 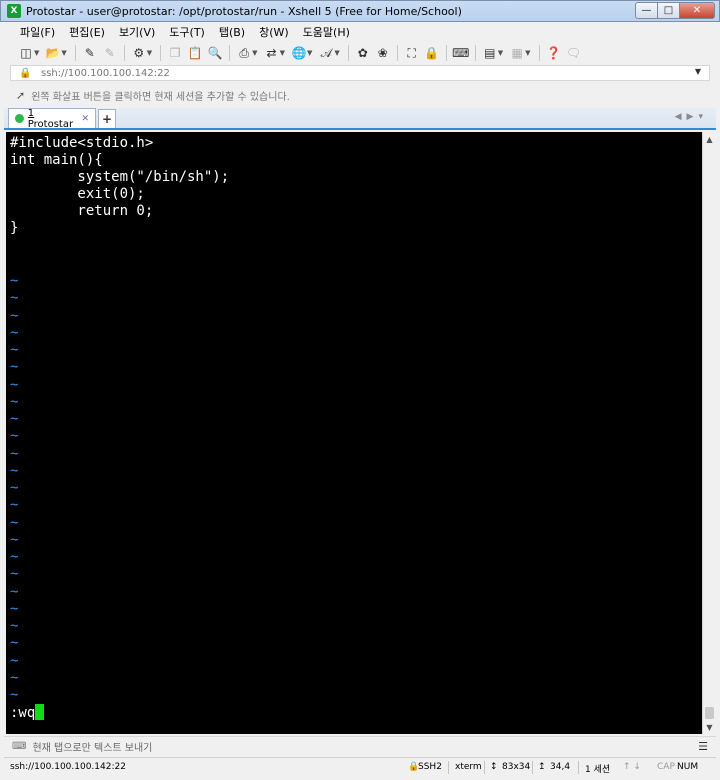 I want to click on close-icon: ✕, so click(x=697, y=10).